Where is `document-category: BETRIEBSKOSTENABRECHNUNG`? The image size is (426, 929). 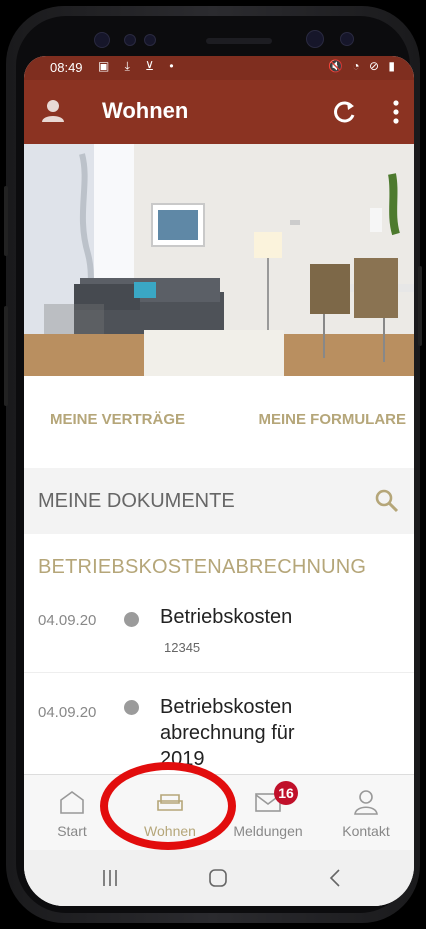
document-category: BETRIEBSKOSTENABRECHNUNG is located at coordinates (202, 567).